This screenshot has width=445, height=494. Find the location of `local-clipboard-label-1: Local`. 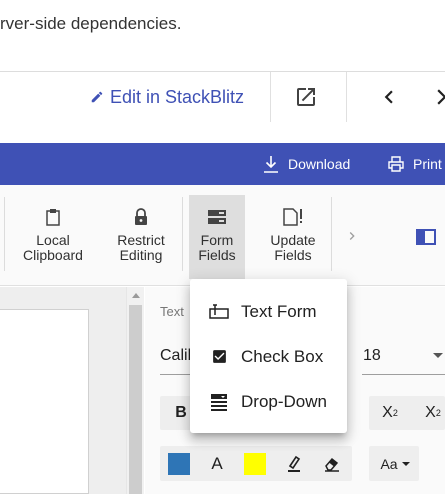

local-clipboard-label-1: Local is located at coordinates (53, 240).